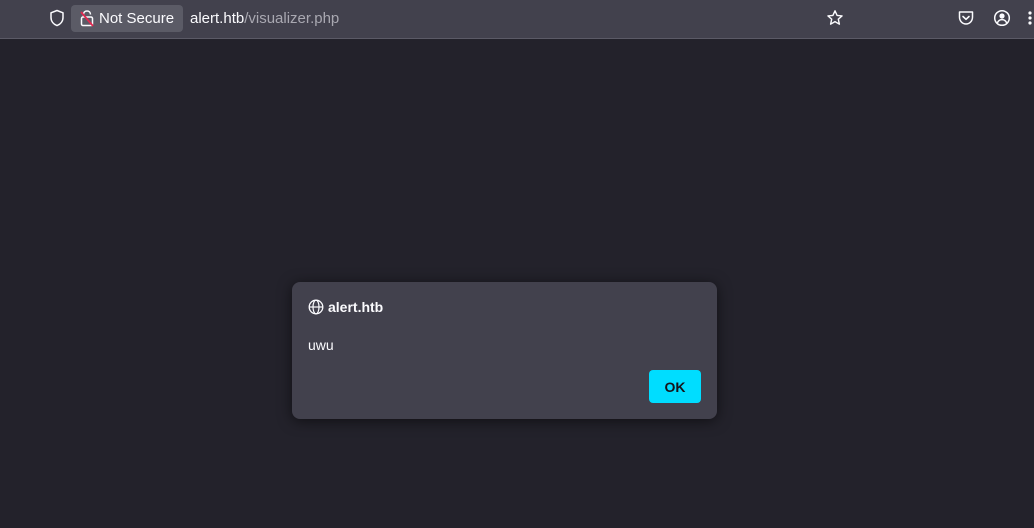 This screenshot has width=1034, height=528. Describe the element at coordinates (57, 18) in the screenshot. I see `shield-icon` at that location.